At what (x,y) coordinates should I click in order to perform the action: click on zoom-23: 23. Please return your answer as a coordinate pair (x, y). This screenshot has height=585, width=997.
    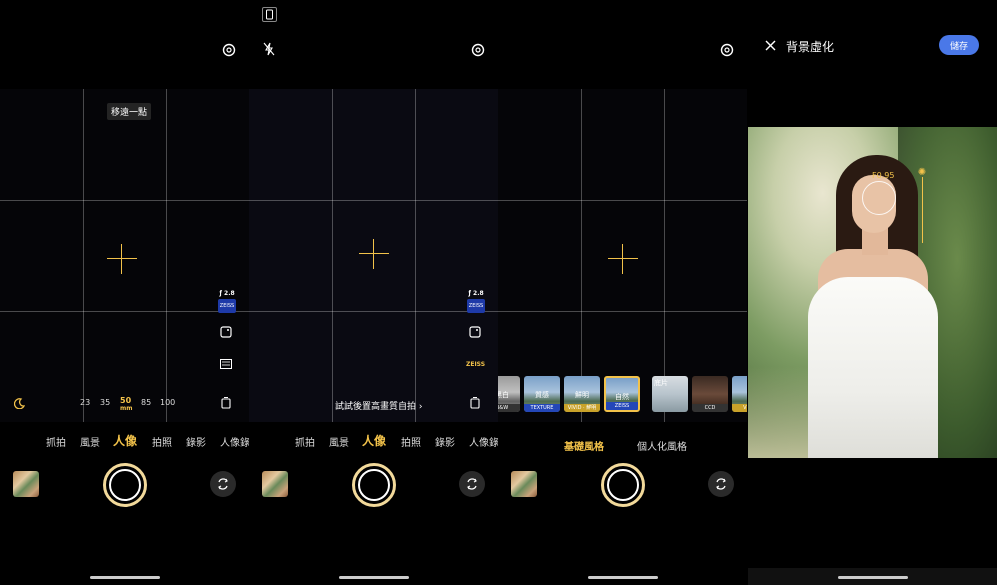
    Looking at the image, I should click on (85, 402).